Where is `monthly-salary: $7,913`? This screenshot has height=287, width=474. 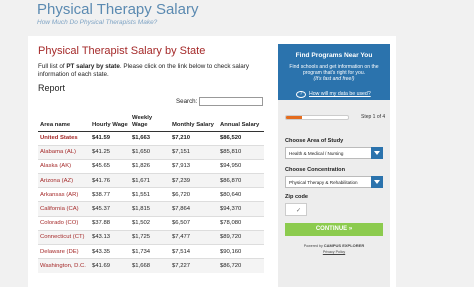
monthly-salary: $7,913 is located at coordinates (194, 166).